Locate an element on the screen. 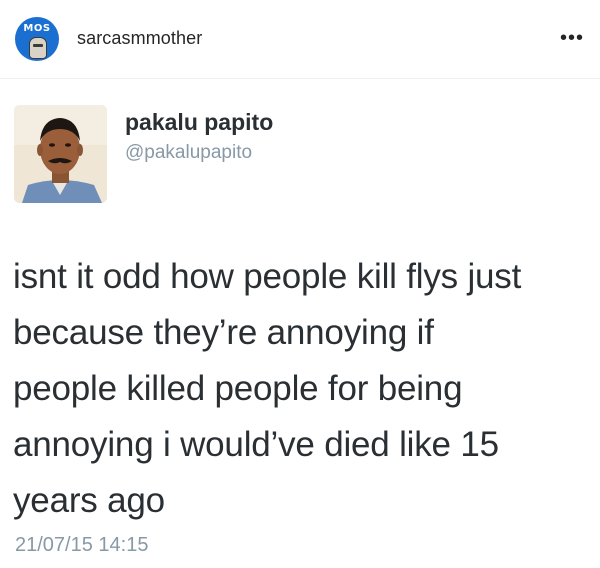  avatar-logo-text: MOS is located at coordinates (37, 28).